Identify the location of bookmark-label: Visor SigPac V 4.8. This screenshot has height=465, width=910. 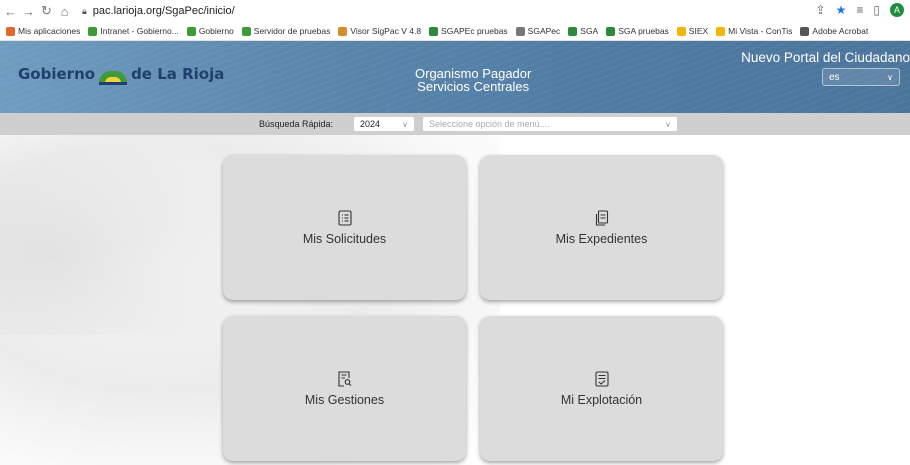
(386, 31).